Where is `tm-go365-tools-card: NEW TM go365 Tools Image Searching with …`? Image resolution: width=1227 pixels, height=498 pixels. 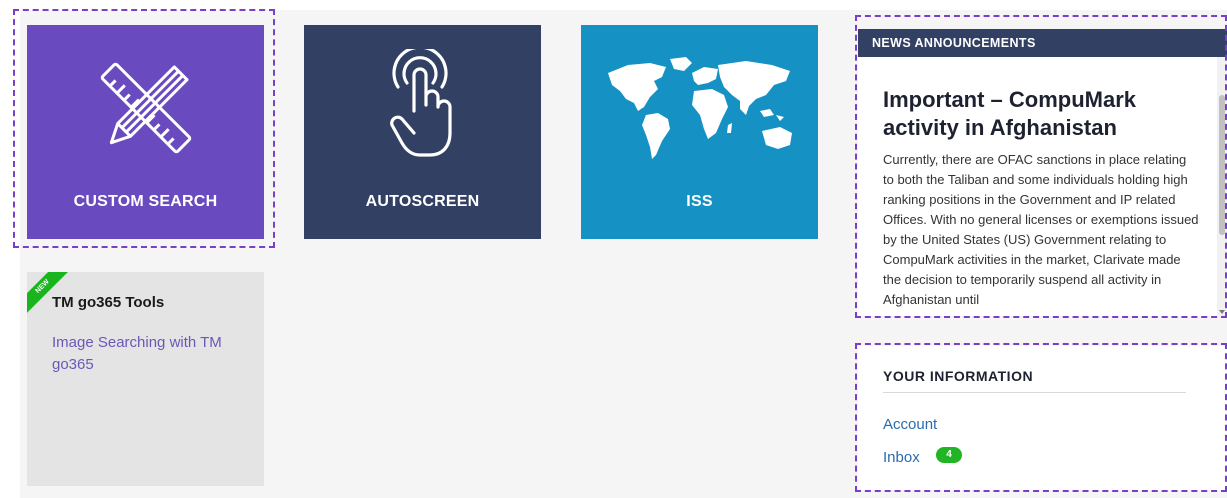 tm-go365-tools-card: NEW TM go365 Tools Image Searching with … is located at coordinates (145, 379).